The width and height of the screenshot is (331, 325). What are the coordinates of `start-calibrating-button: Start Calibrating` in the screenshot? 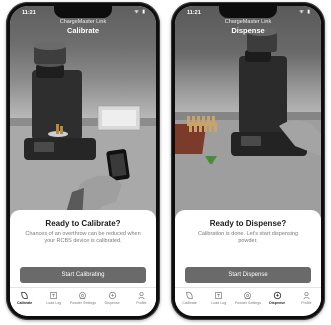 It's located at (83, 275).